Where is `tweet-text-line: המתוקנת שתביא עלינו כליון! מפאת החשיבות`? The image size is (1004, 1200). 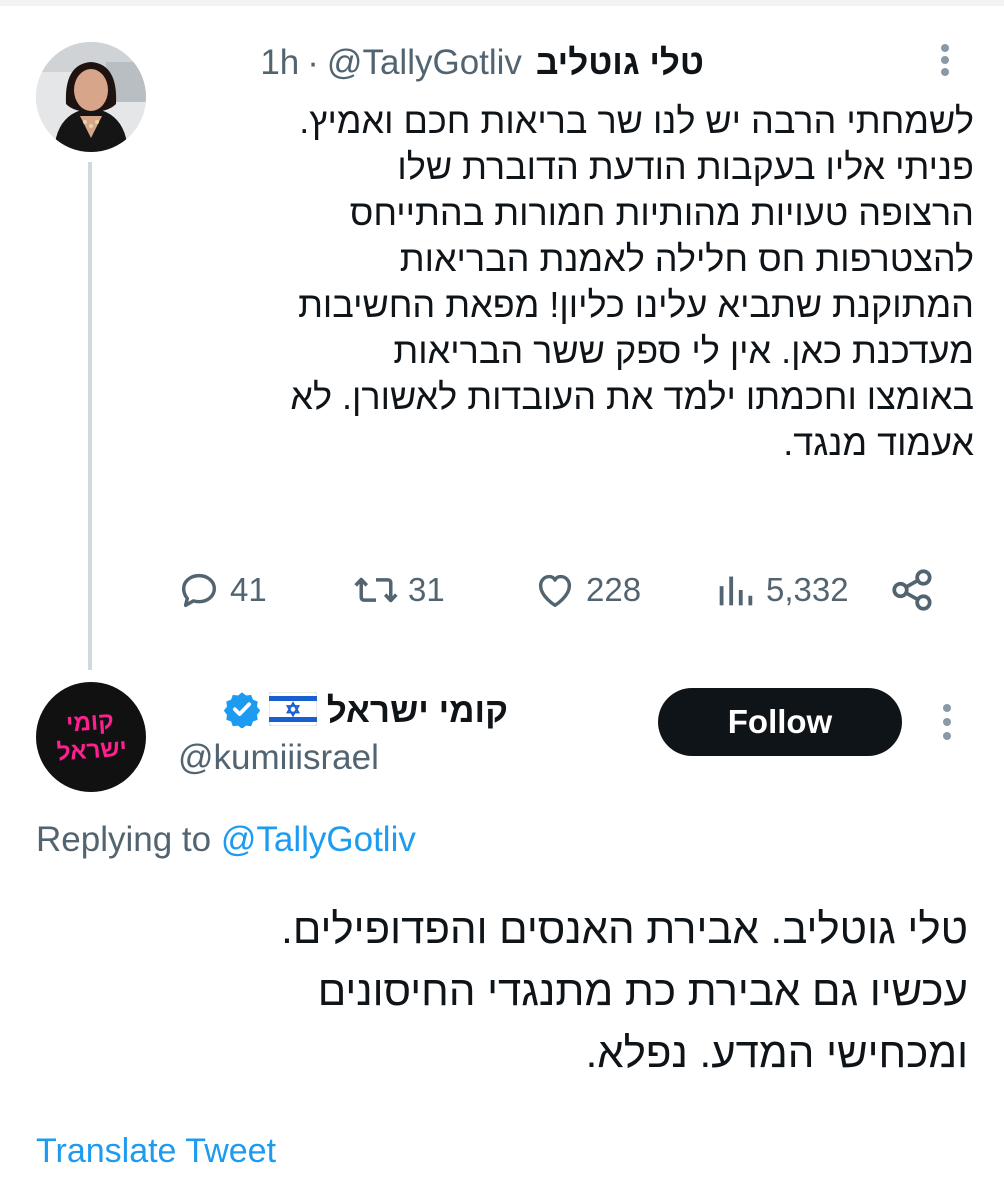
tweet-text-line: המתוקנת שתביא עלינו כליון! מפאת החשיבות is located at coordinates (636, 304).